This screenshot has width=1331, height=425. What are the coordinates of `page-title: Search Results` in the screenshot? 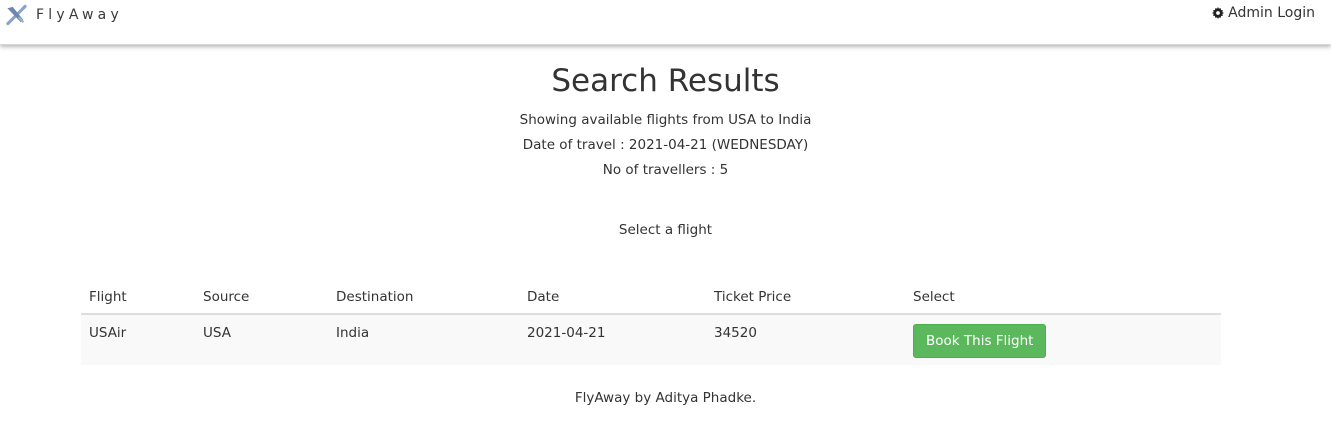 It's located at (665, 81).